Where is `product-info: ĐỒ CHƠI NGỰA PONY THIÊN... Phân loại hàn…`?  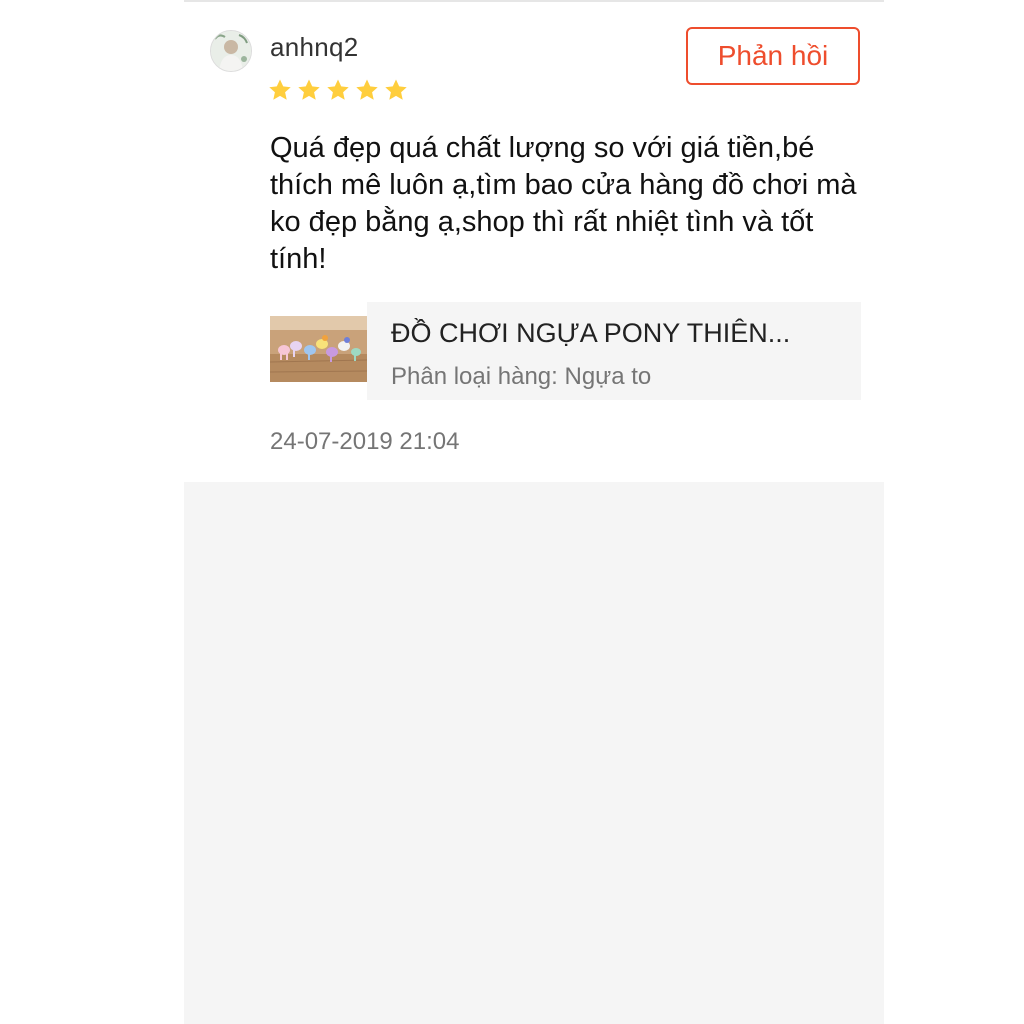
product-info: ĐỒ CHƠI NGỰA PONY THIÊN... Phân loại hàn… is located at coordinates (614, 351).